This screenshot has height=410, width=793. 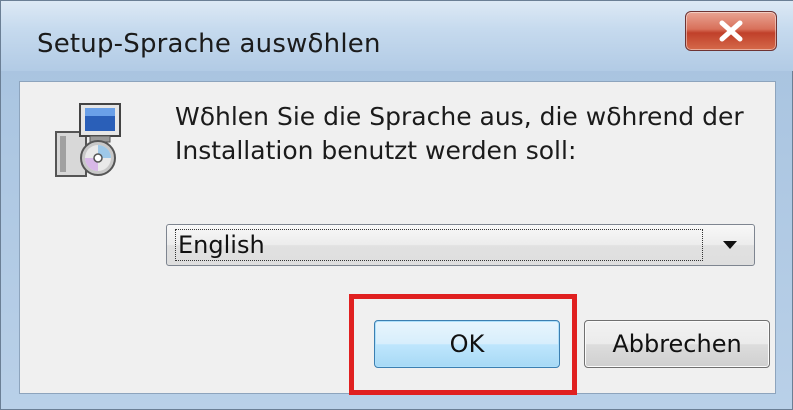 What do you see at coordinates (439, 245) in the screenshot?
I see `language-dropdown-value: English` at bounding box center [439, 245].